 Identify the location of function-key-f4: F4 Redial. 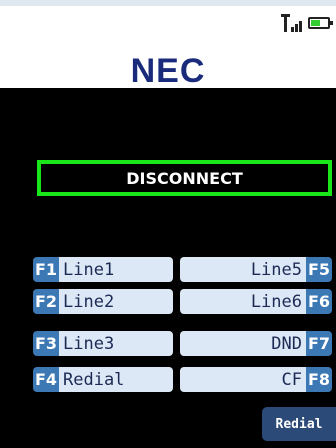
(103, 379).